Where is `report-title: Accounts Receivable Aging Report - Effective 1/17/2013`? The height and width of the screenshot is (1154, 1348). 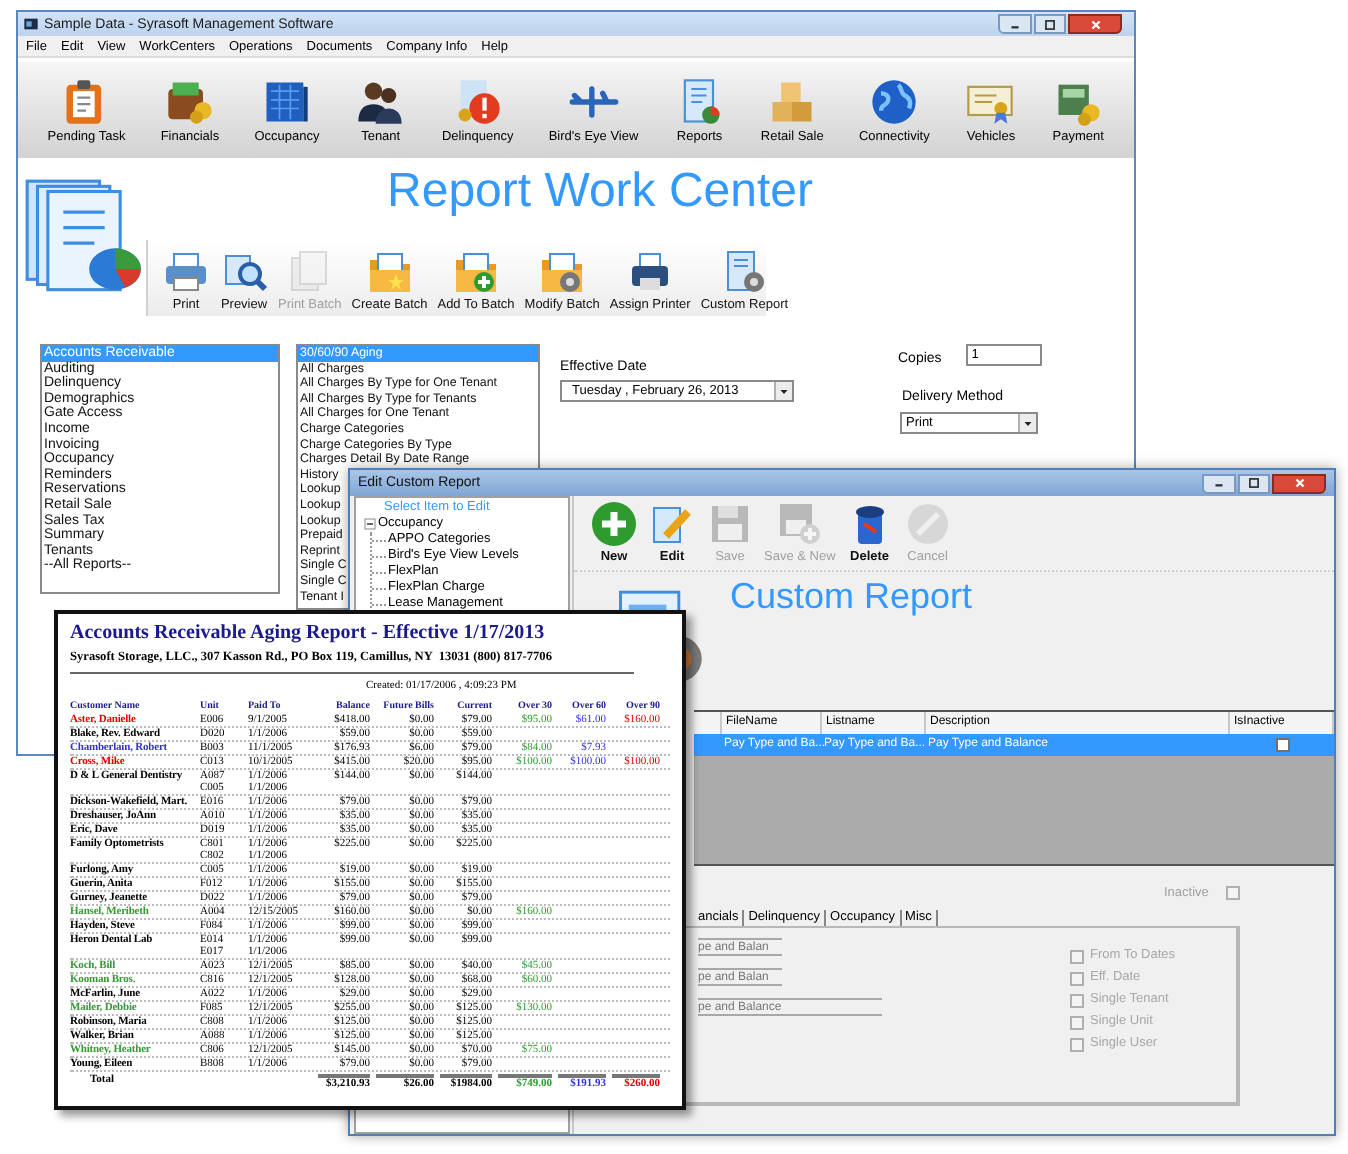 report-title: Accounts Receivable Aging Report - Effective 1/17/2013 is located at coordinates (307, 633).